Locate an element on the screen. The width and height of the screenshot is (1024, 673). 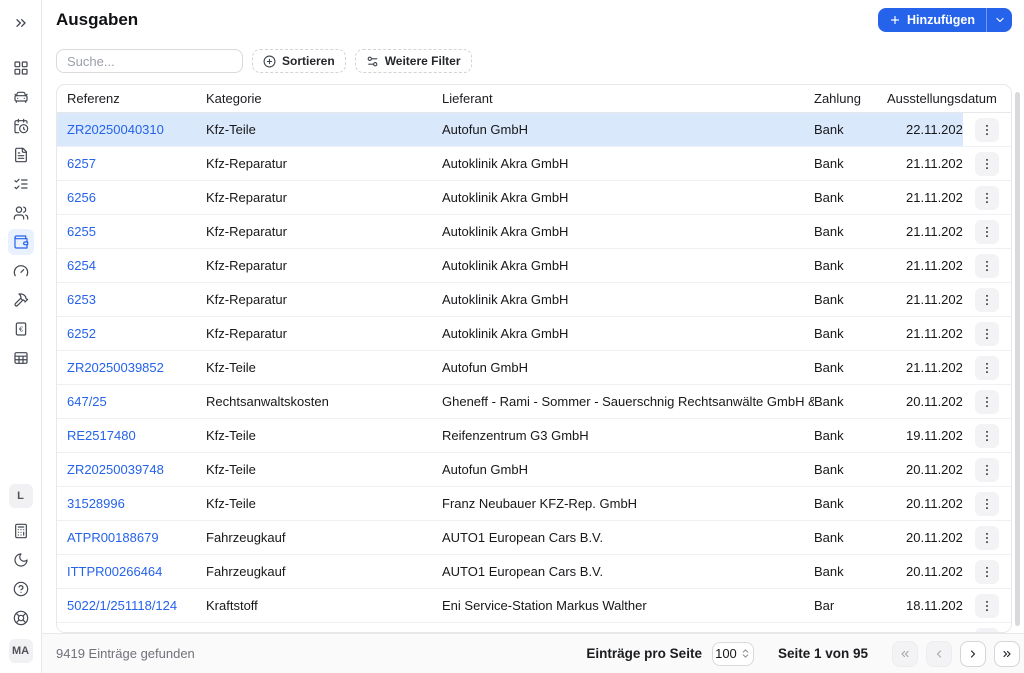
page-header: Ausgaben Hinzufügen is located at coordinates (533, 20).